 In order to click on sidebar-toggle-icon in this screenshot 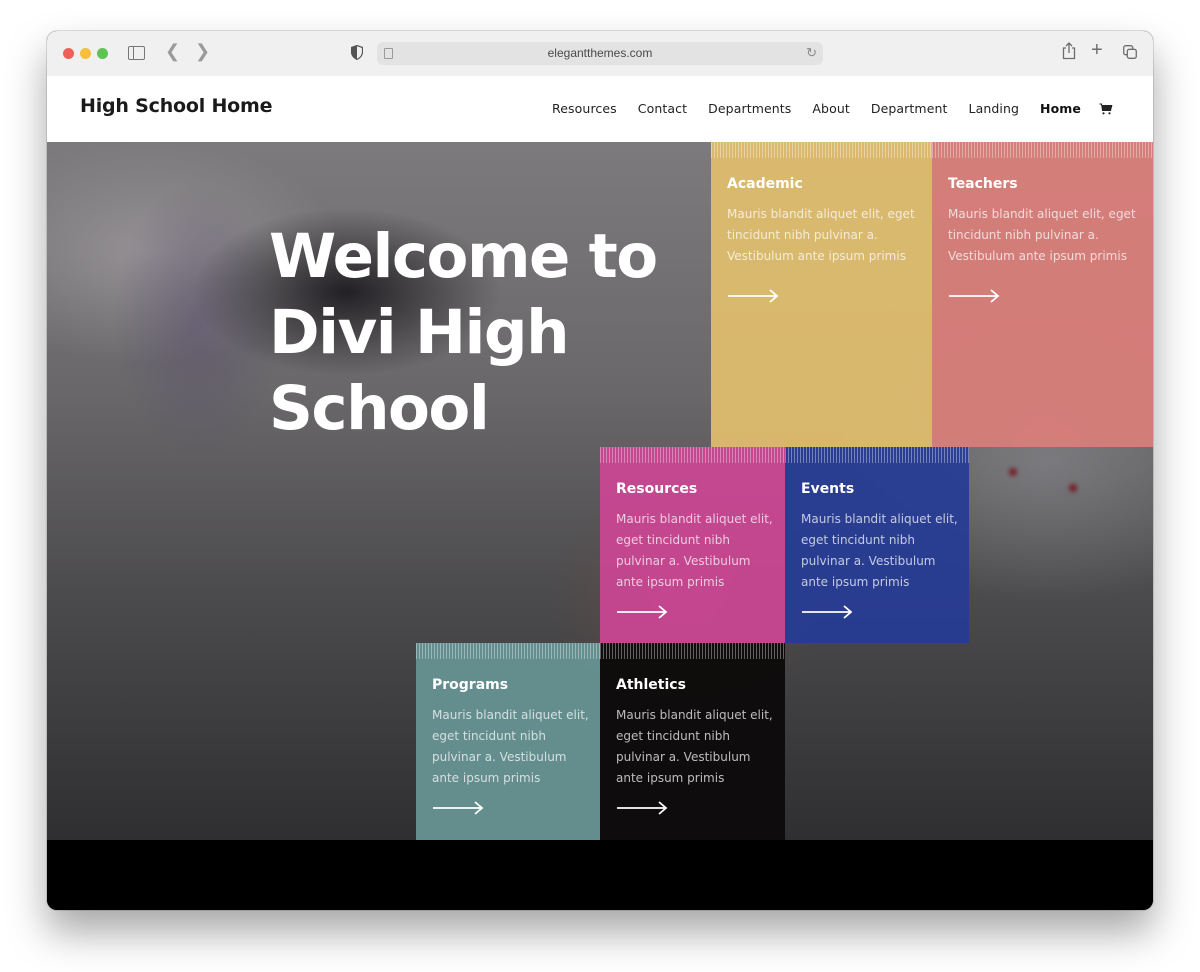, I will do `click(136, 53)`.